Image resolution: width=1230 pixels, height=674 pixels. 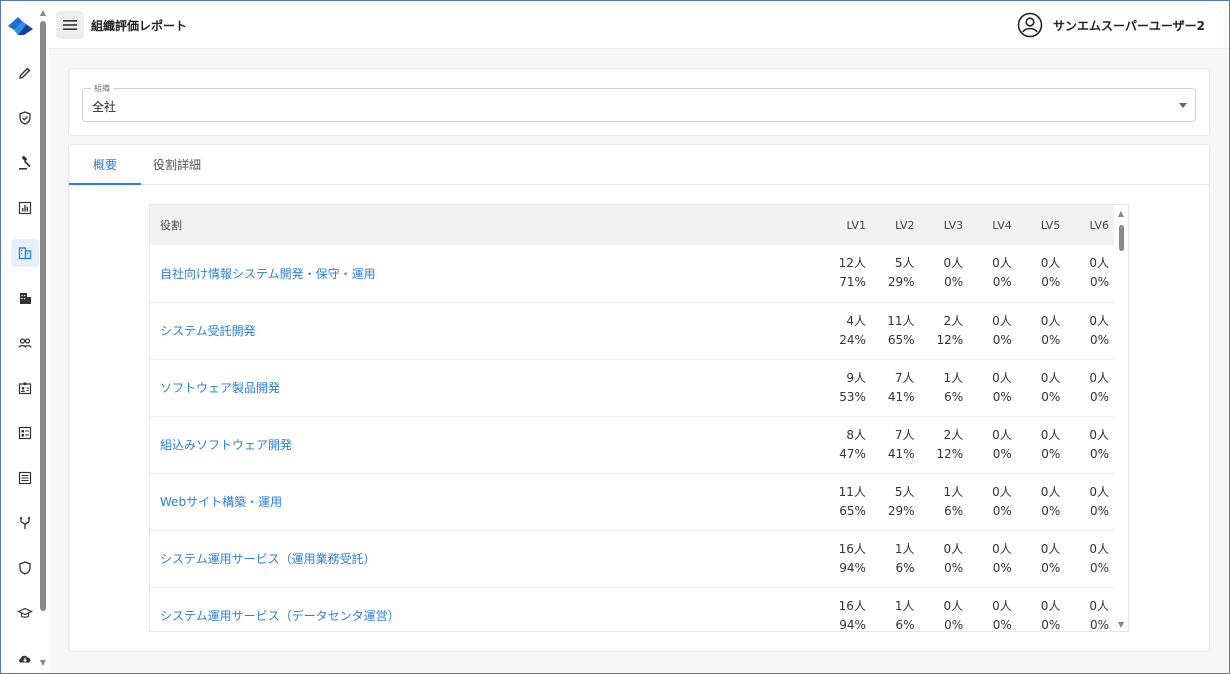 I want to click on user-menu: サンエムスーパーユーザー2, so click(x=1111, y=25).